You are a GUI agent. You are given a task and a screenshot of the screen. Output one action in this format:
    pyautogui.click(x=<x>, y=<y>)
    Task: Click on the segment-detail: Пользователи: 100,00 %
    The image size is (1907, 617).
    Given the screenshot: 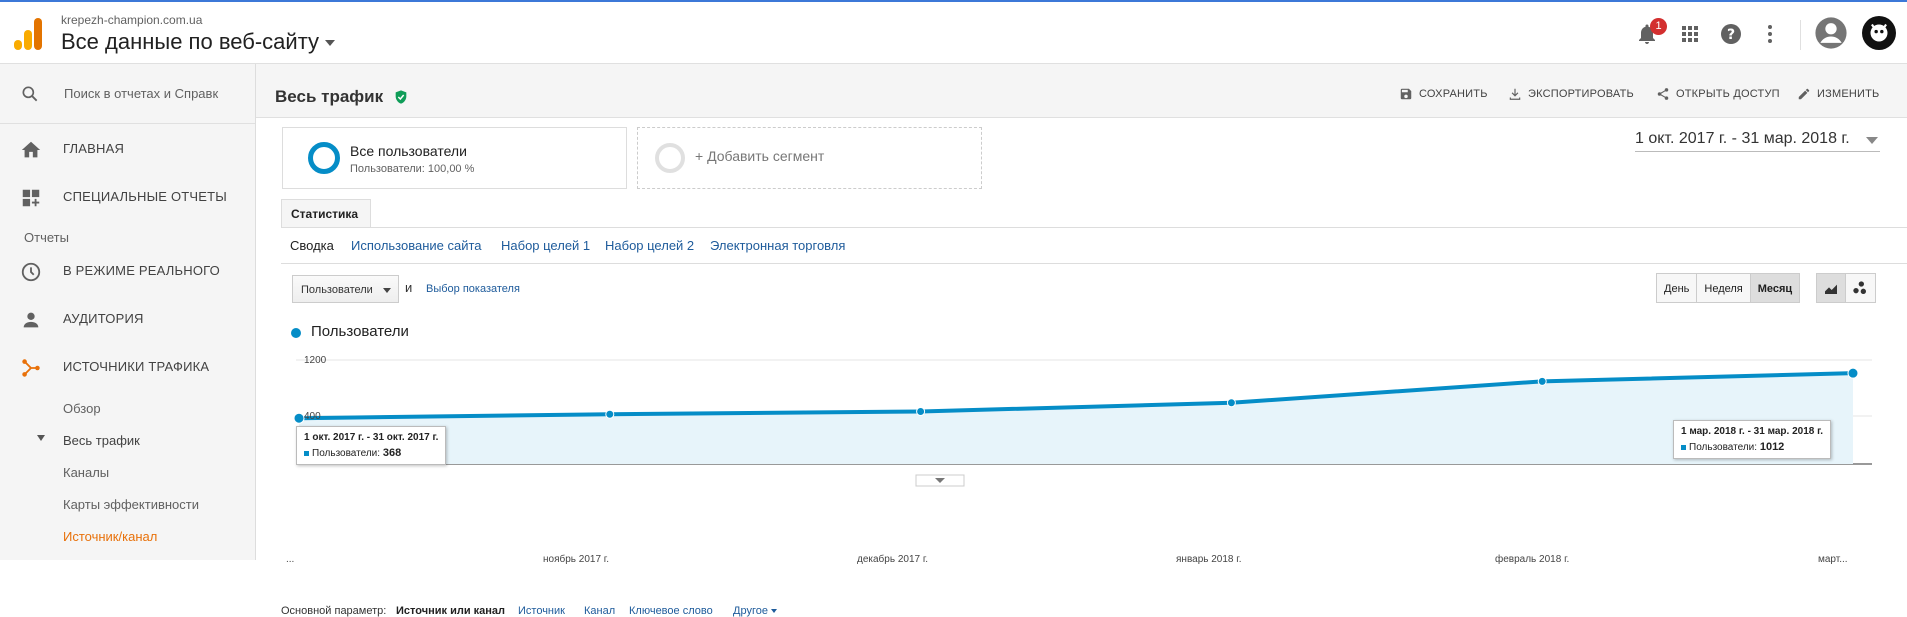 What is the action you would take?
    pyautogui.click(x=412, y=169)
    